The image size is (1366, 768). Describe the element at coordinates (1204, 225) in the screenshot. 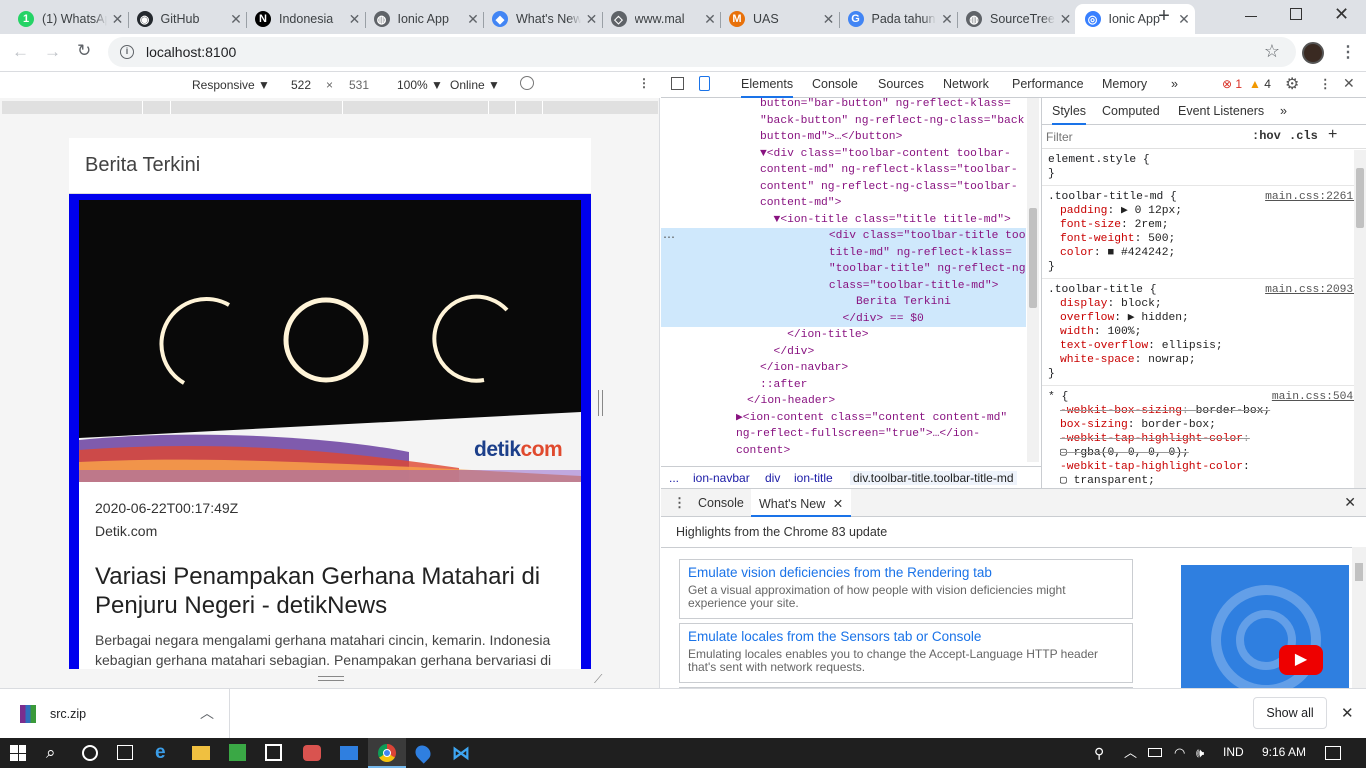

I see `style-property: font-size: 2rem;` at that location.